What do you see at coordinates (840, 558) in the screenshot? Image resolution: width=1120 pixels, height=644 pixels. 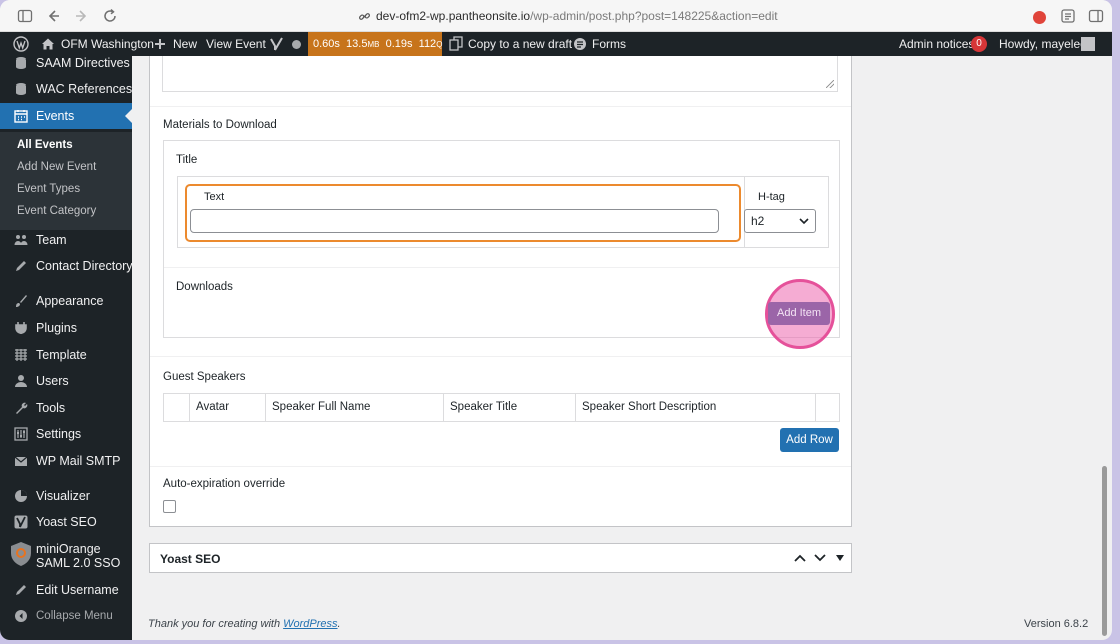 I see `toggle-panel-icon` at bounding box center [840, 558].